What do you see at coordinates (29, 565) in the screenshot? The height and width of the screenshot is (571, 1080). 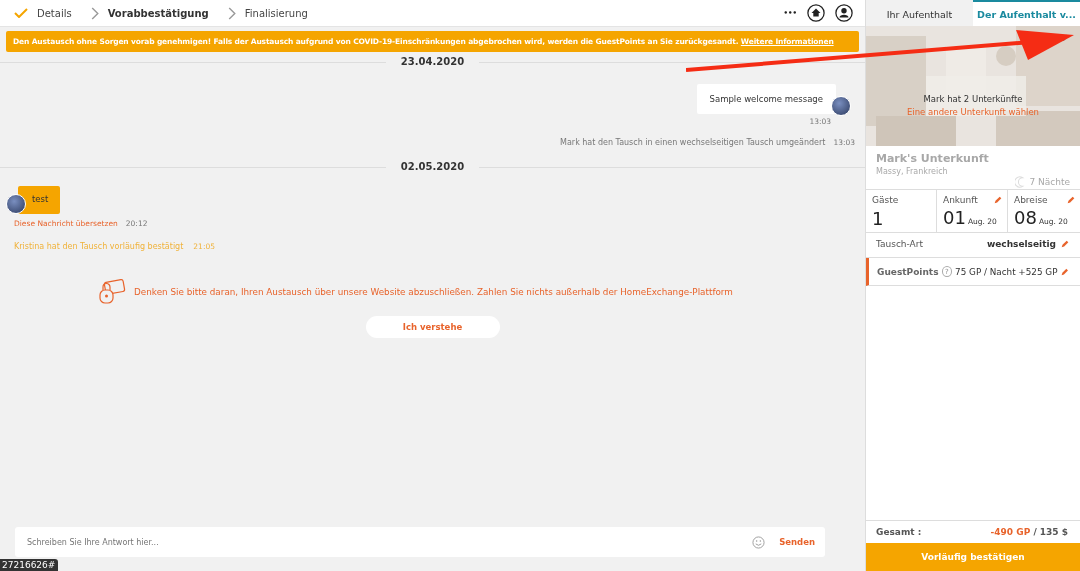 I see `url-tooltip: 27216626#` at bounding box center [29, 565].